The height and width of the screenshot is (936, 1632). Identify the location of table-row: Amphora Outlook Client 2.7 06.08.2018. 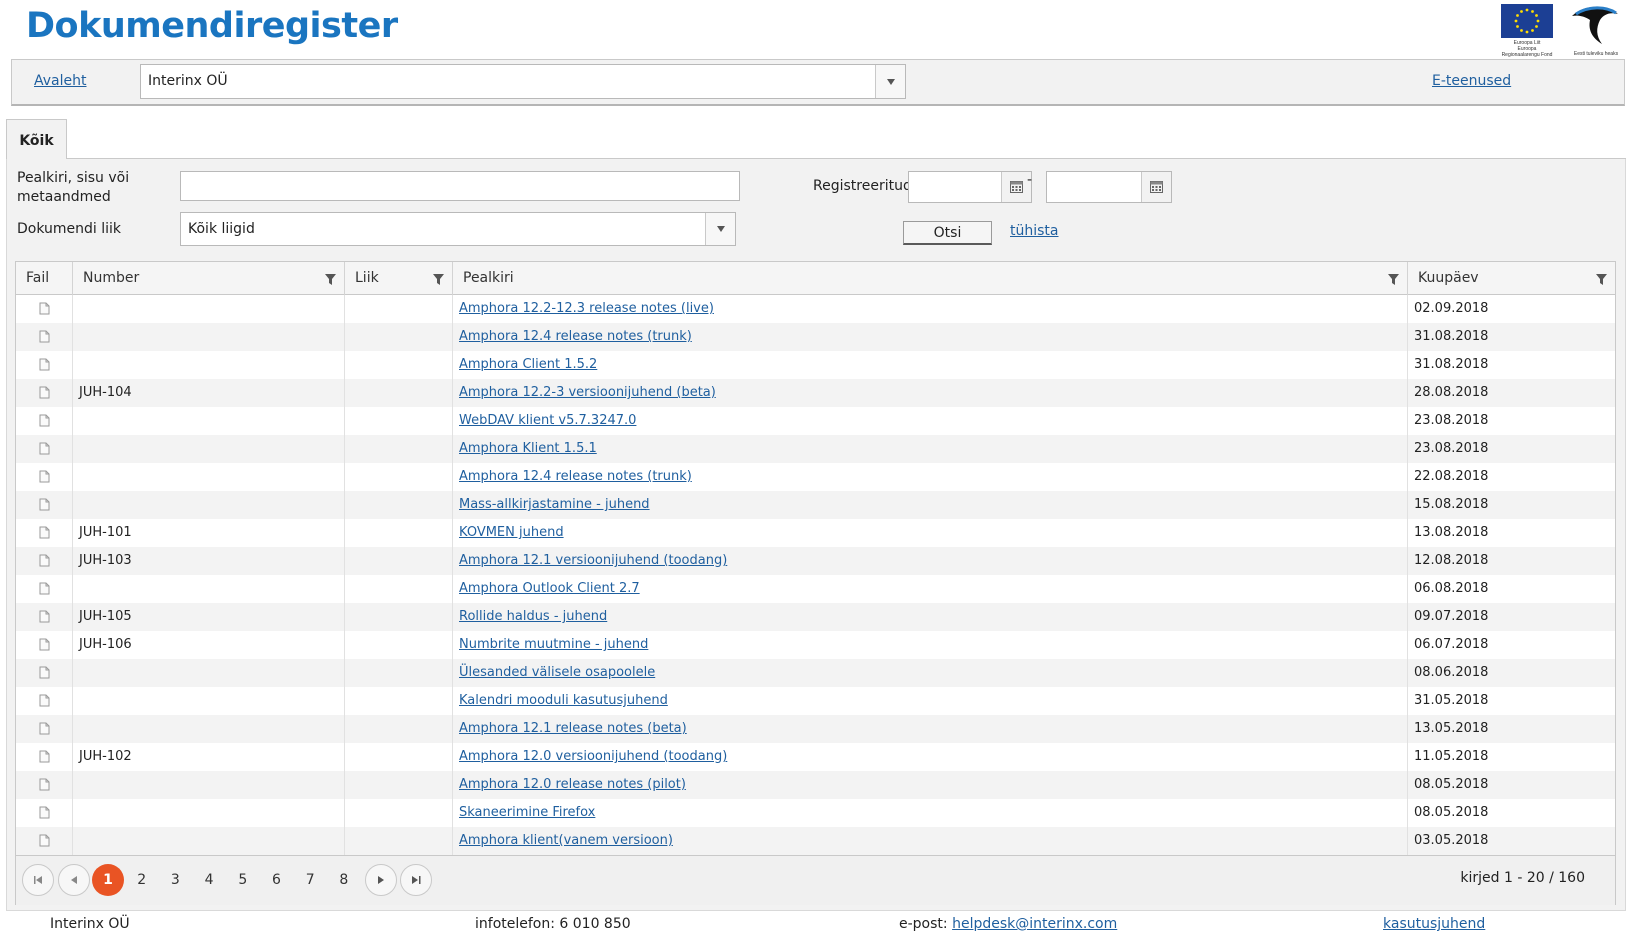
(815, 589).